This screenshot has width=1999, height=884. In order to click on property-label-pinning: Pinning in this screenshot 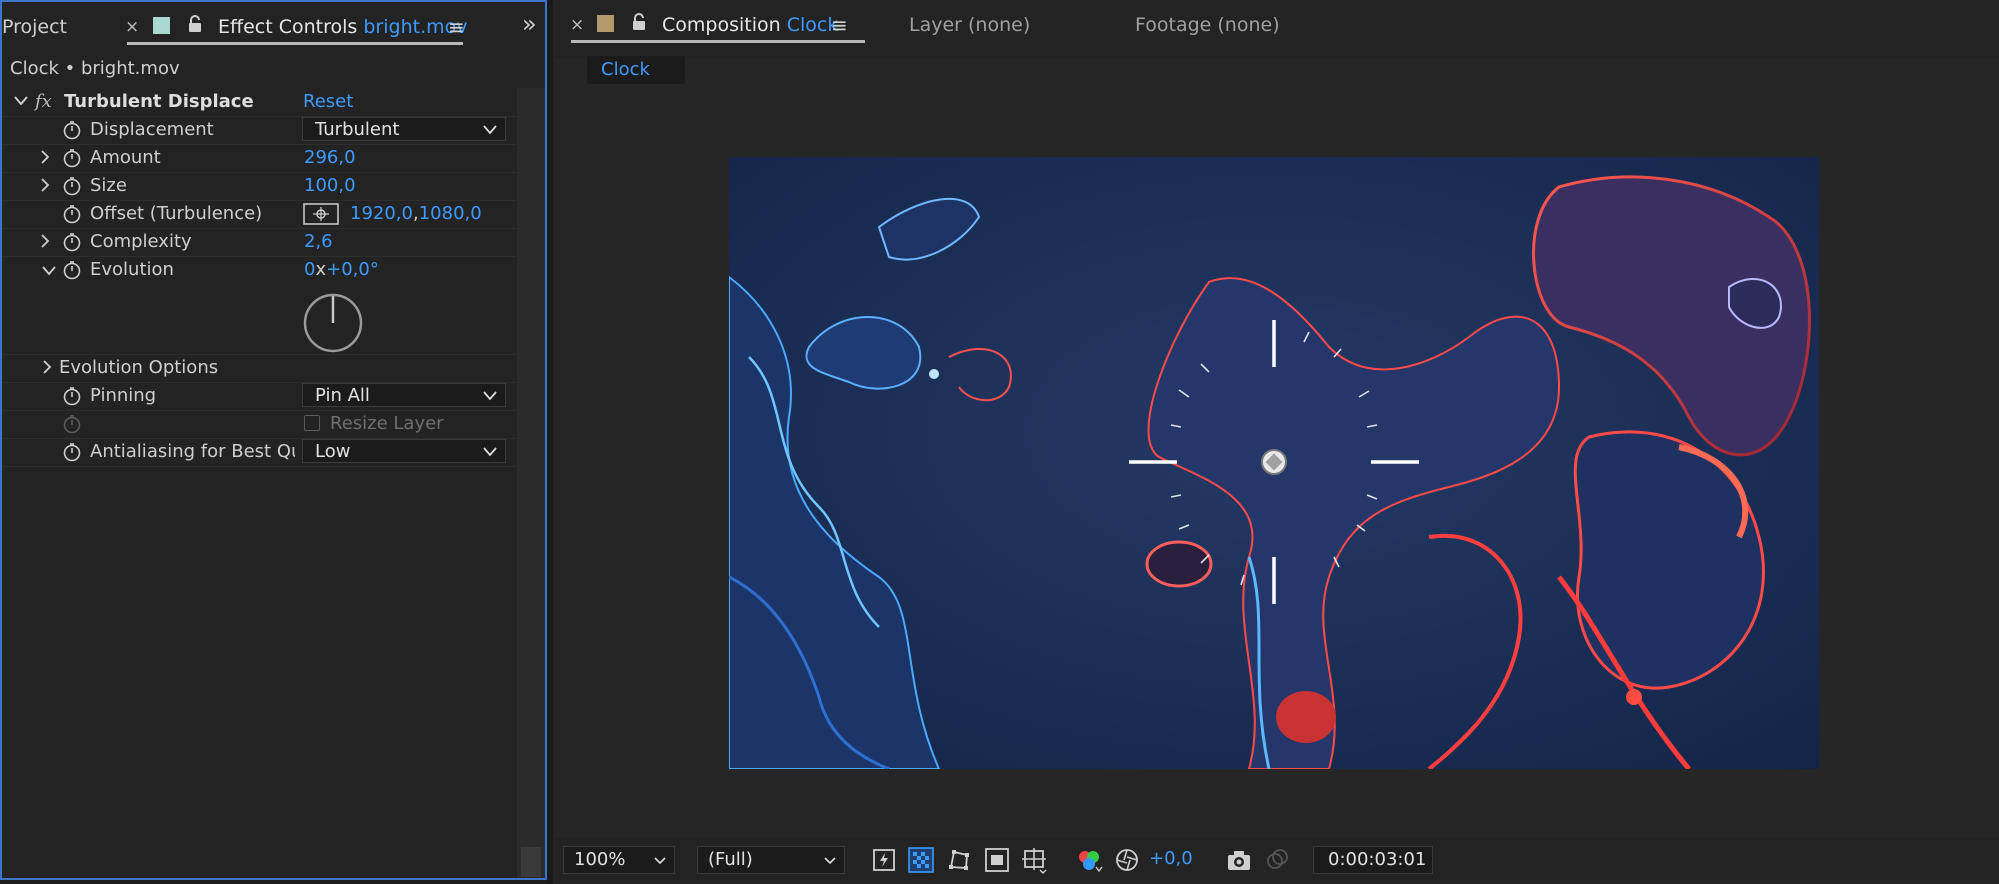, I will do `click(123, 395)`.